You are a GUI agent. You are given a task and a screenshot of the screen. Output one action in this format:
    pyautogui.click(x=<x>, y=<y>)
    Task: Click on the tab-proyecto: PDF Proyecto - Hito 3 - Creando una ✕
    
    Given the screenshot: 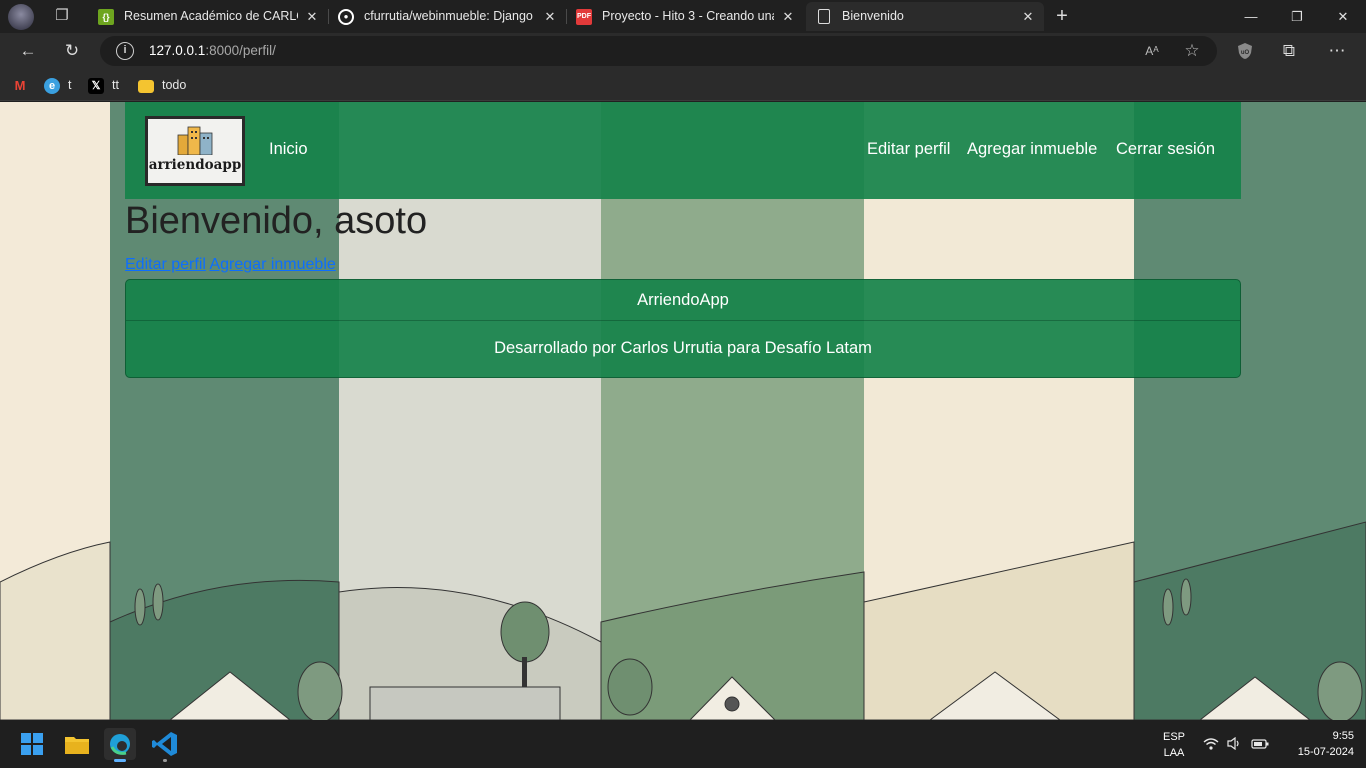 What is the action you would take?
    pyautogui.click(x=685, y=16)
    